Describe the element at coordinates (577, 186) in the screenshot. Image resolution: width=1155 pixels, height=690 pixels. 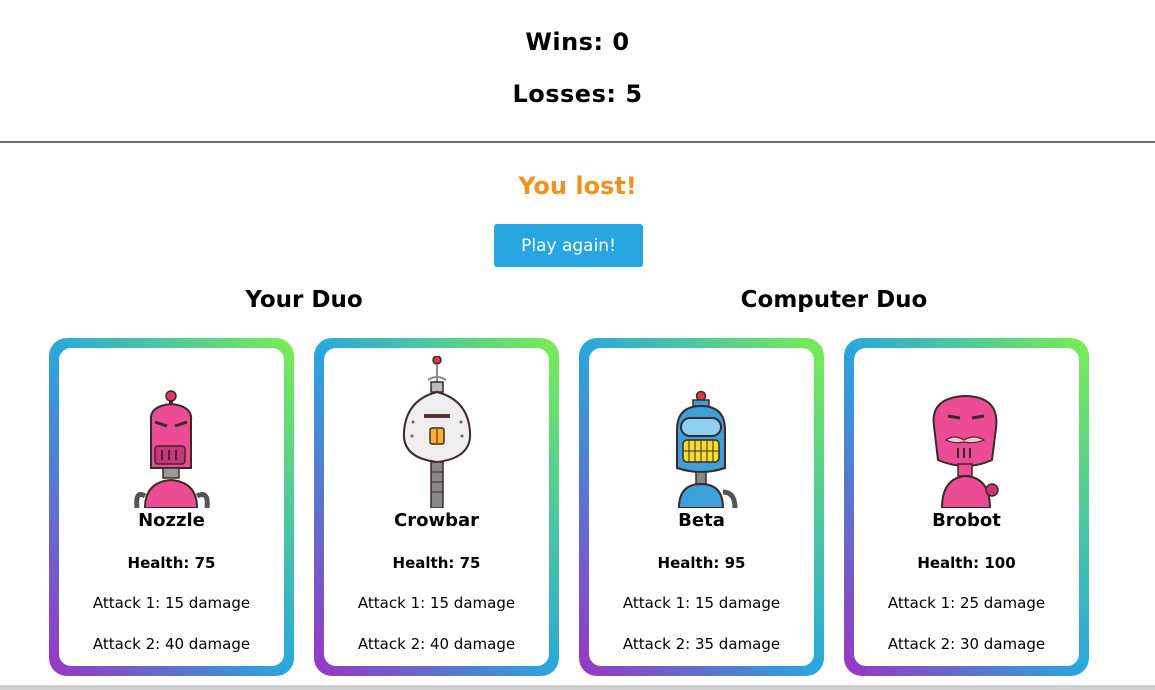
I see `result-message: You lost!` at that location.